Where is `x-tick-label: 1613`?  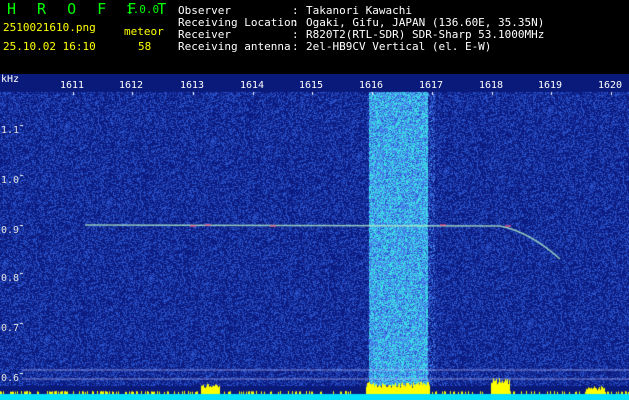 x-tick-label: 1613 is located at coordinates (192, 85).